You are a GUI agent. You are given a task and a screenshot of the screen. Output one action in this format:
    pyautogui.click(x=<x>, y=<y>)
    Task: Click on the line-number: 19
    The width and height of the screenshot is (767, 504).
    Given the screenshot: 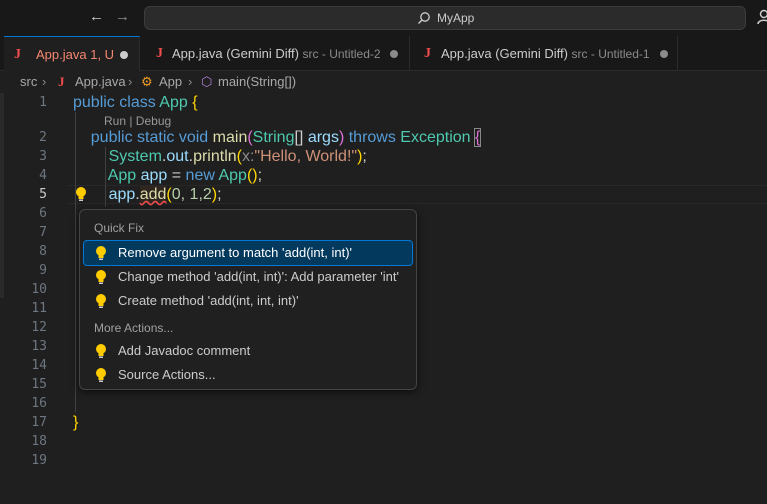 What is the action you would take?
    pyautogui.click(x=39, y=460)
    